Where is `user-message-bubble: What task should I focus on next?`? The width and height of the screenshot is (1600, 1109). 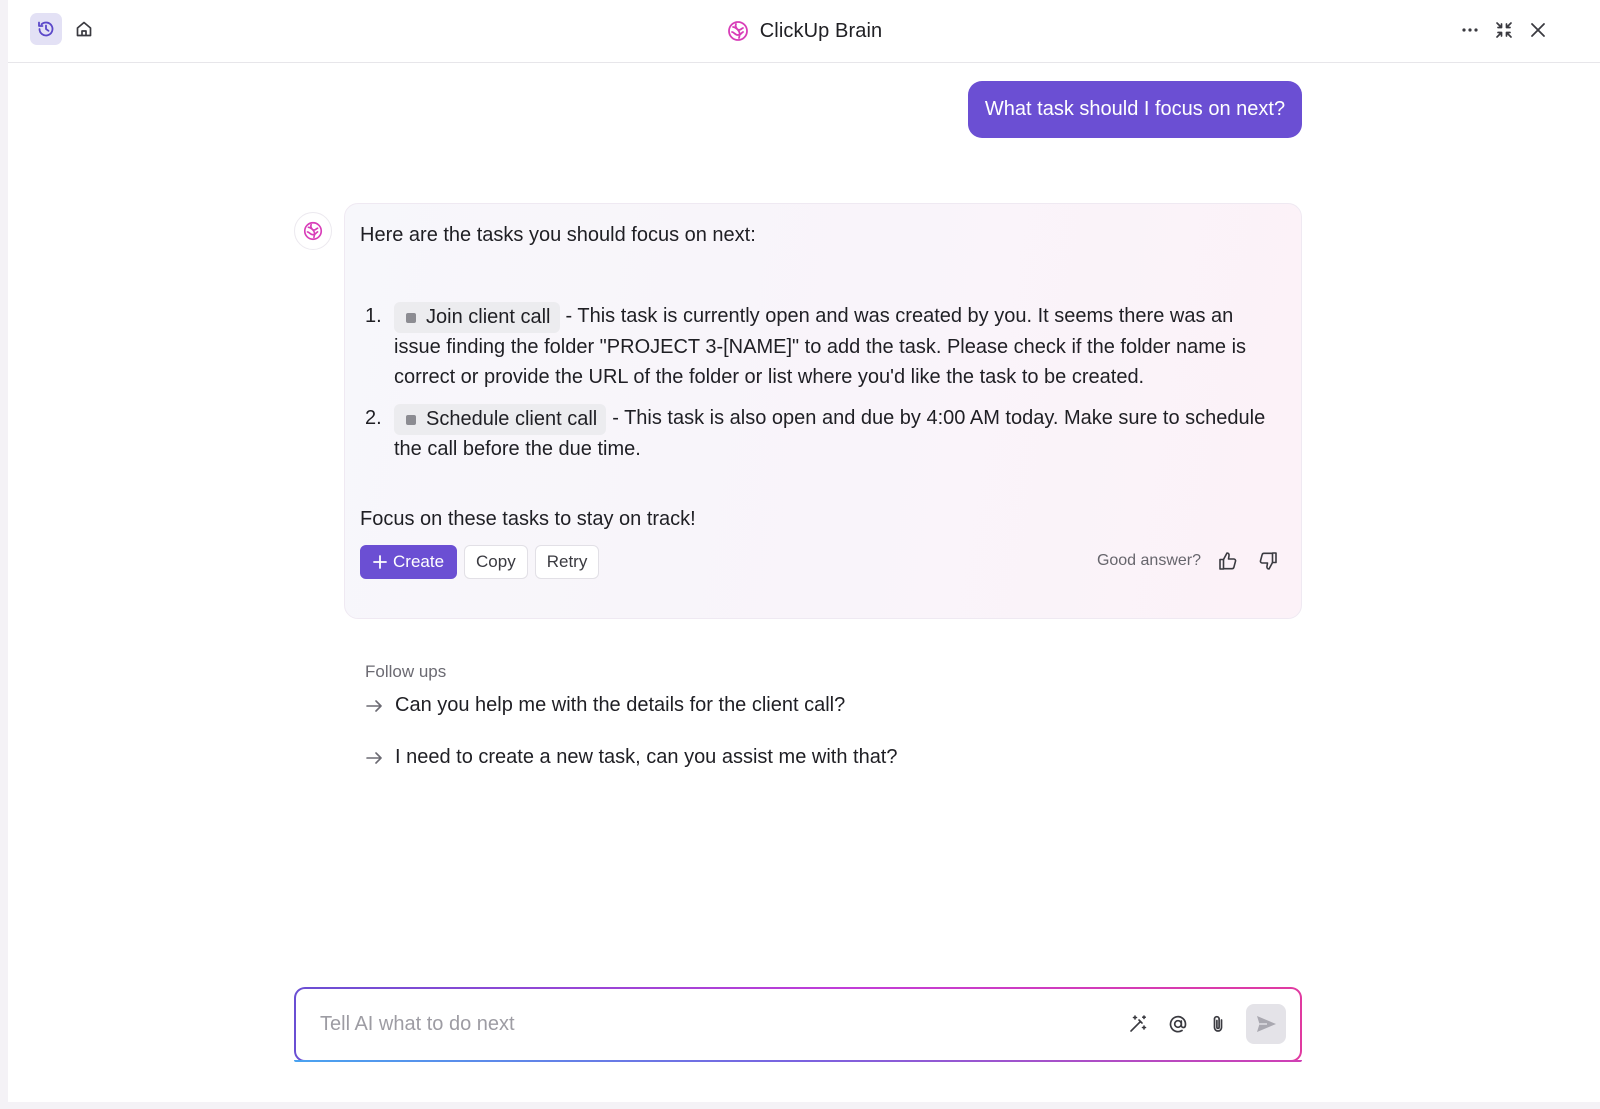
user-message-bubble: What task should I focus on next? is located at coordinates (1135, 109).